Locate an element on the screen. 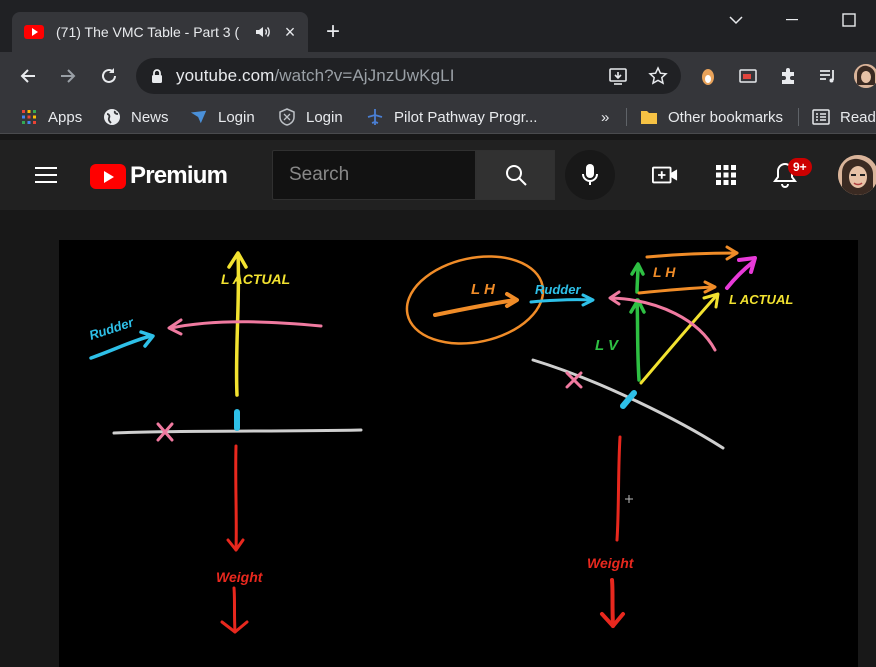 Image resolution: width=876 pixels, height=667 pixels. profile-avatar is located at coordinates (865, 76).